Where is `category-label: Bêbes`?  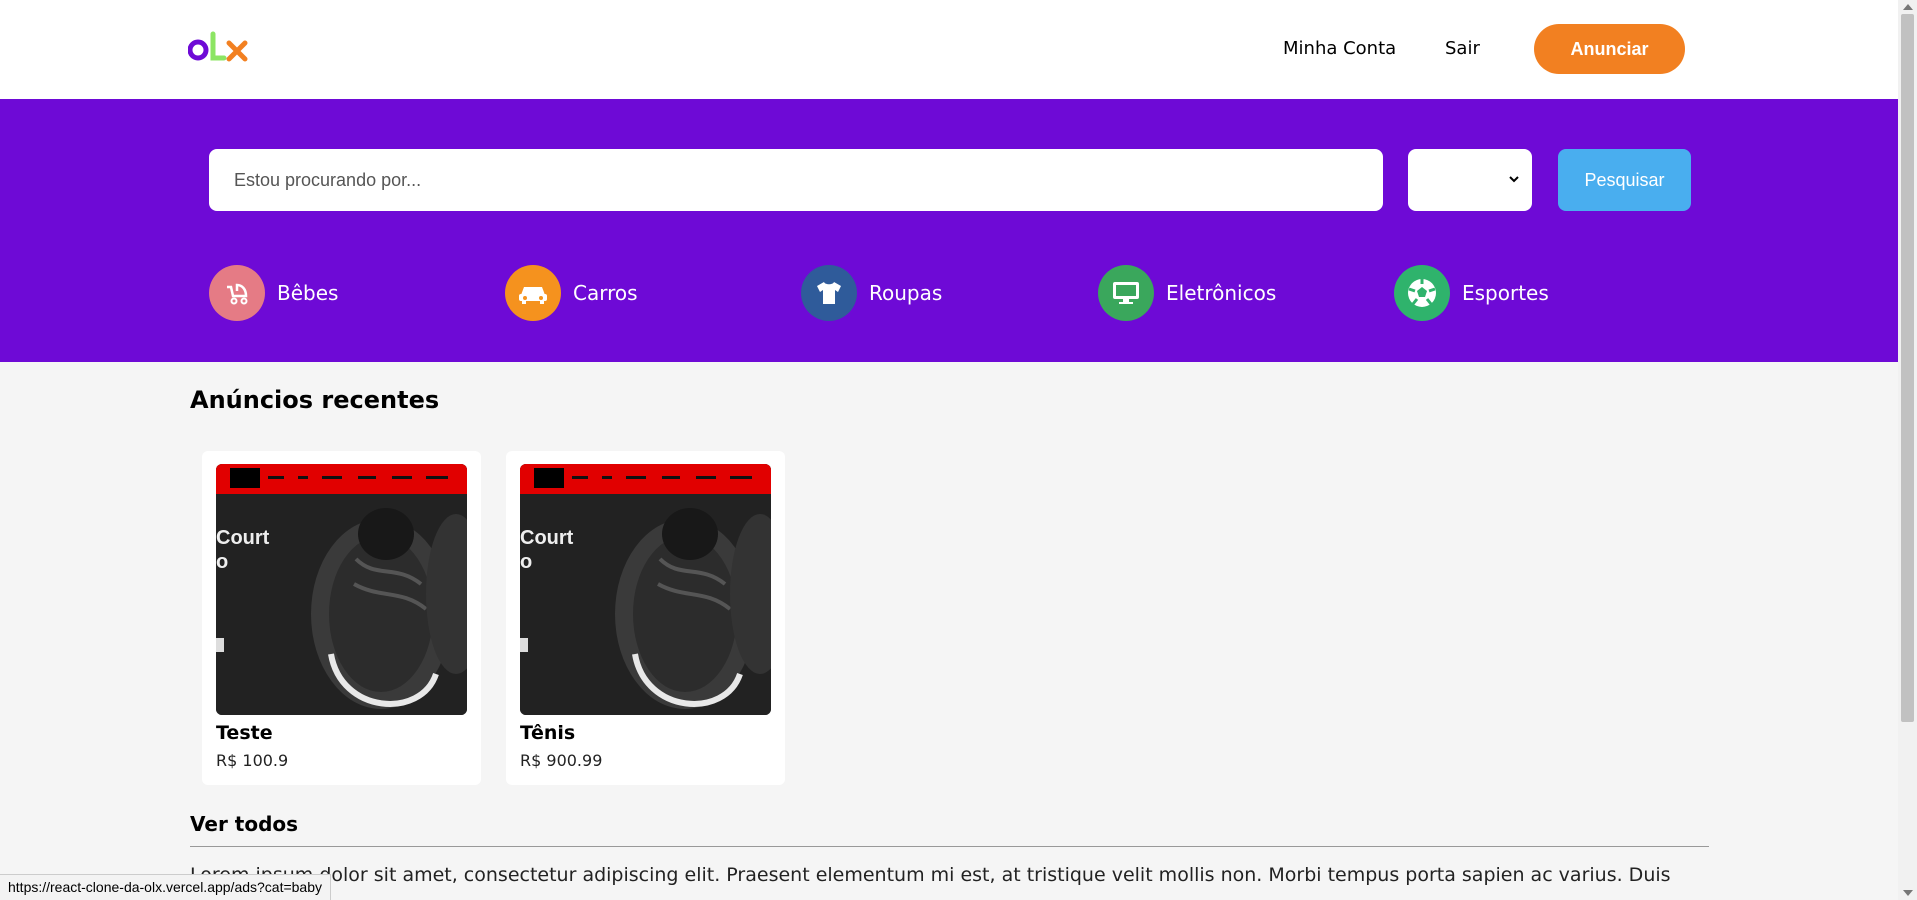 category-label: Bêbes is located at coordinates (308, 293).